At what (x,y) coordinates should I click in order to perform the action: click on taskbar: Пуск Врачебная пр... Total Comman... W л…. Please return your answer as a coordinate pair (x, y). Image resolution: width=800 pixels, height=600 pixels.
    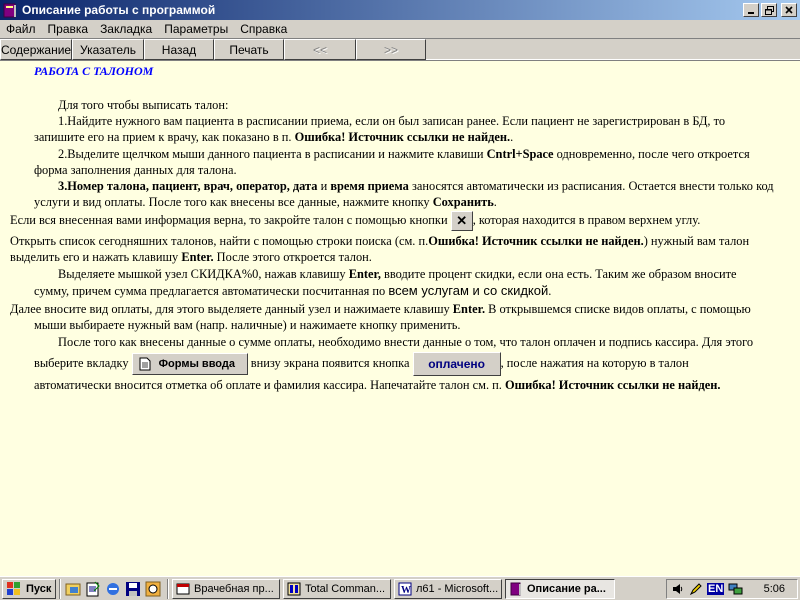
    Looking at the image, I should click on (400, 588).